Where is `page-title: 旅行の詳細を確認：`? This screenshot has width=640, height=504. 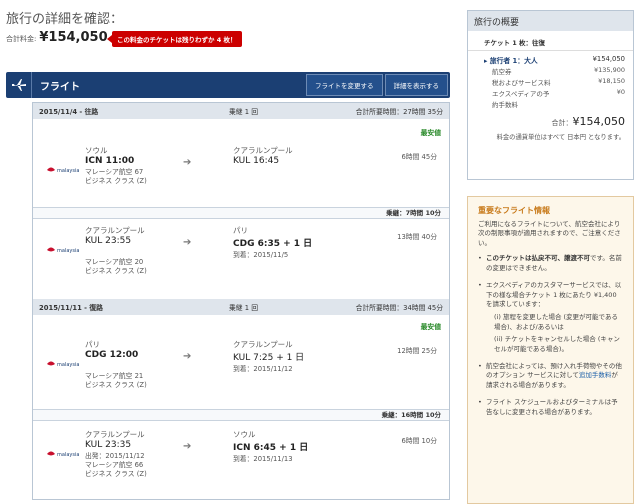 page-title: 旅行の詳細を確認： is located at coordinates (65, 19).